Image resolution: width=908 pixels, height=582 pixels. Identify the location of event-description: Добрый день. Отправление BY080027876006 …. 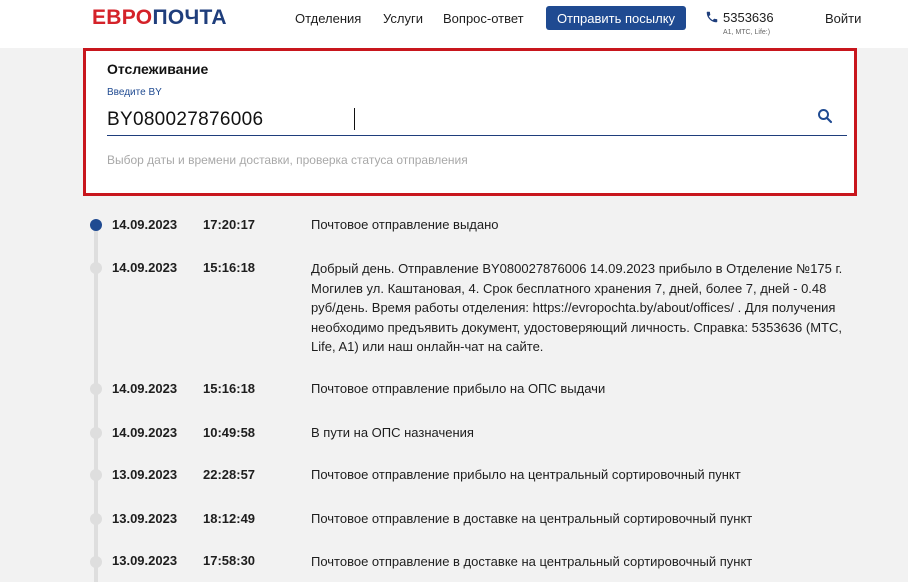
(577, 307).